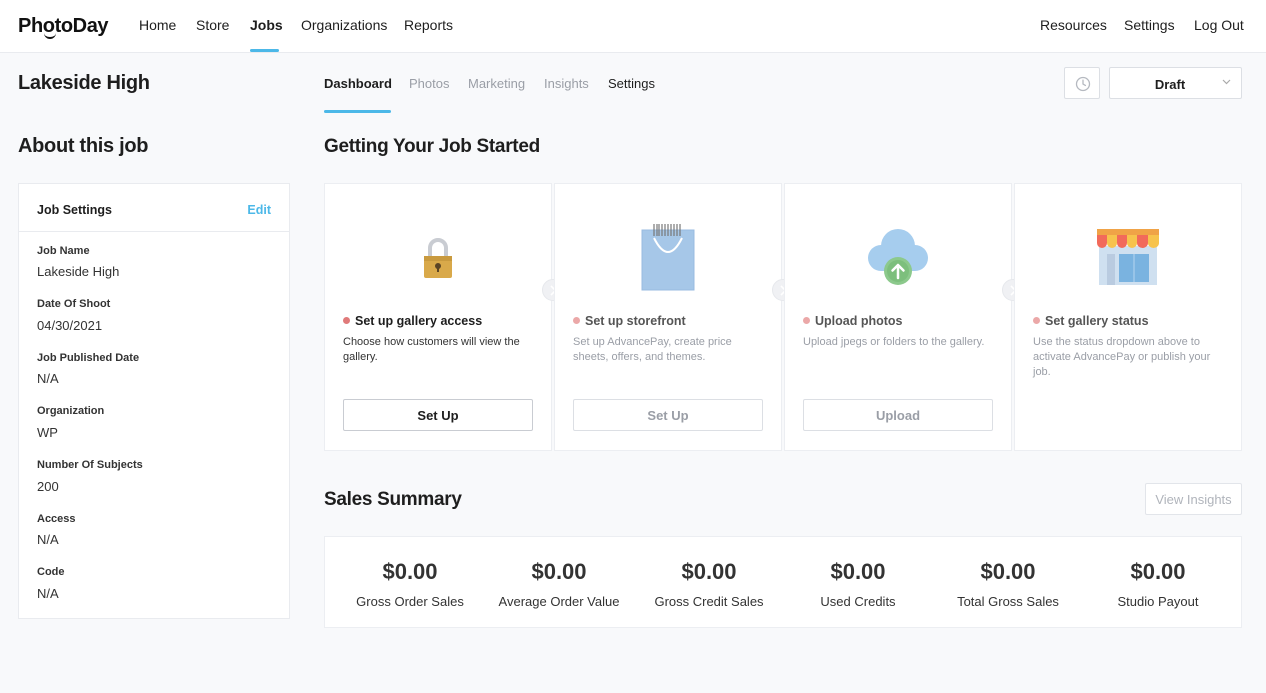 The height and width of the screenshot is (693, 1266). I want to click on step-description: Upload jpegs or folders to the gallery., so click(894, 342).